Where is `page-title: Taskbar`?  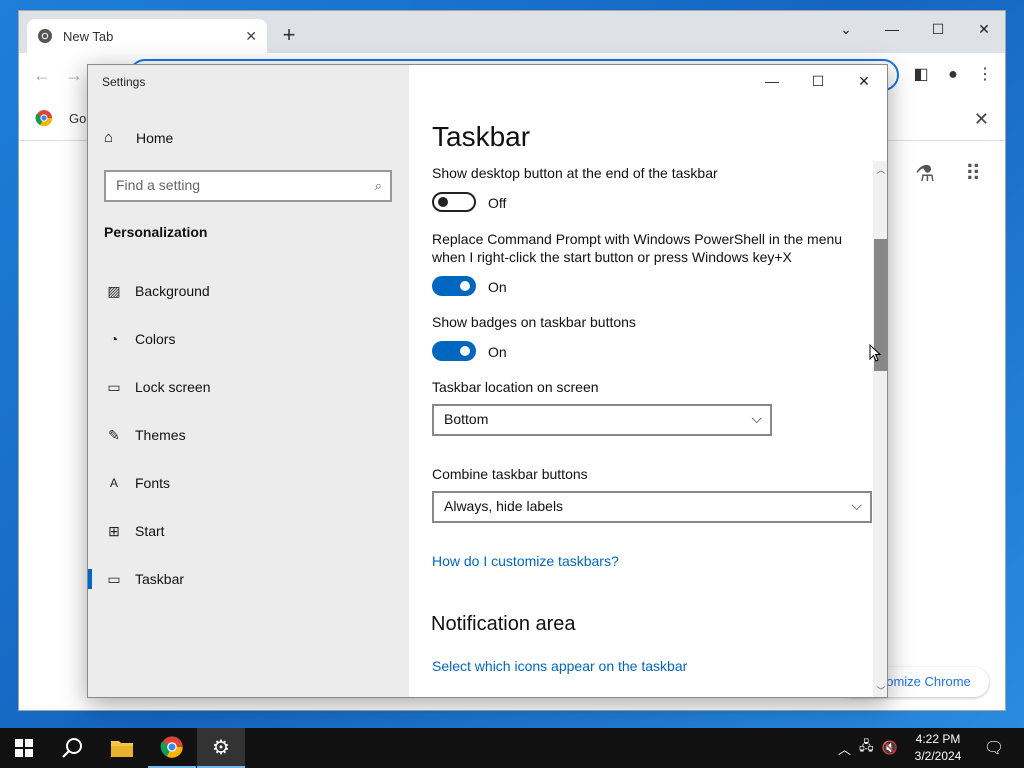
page-title: Taskbar is located at coordinates (481, 136).